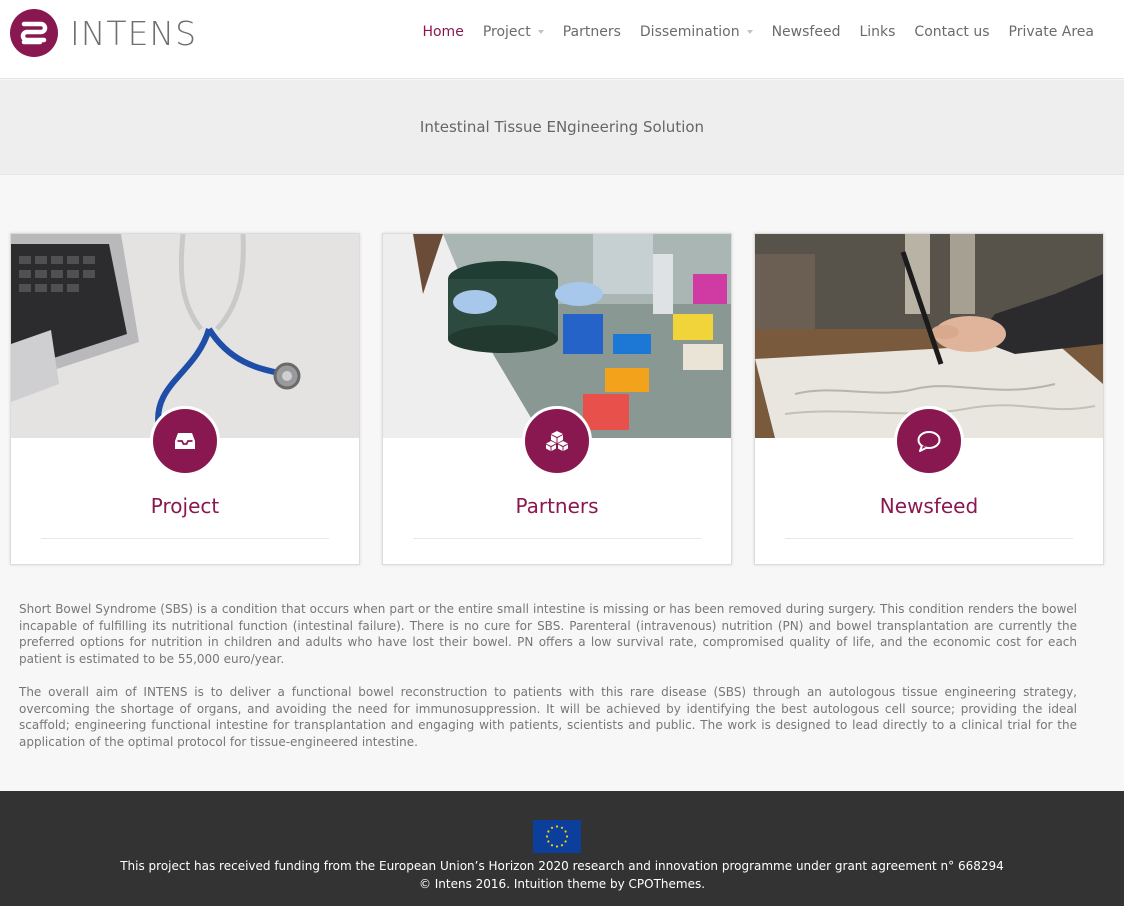 Image resolution: width=1124 pixels, height=906 pixels. I want to click on nav-item-label: Links, so click(877, 32).